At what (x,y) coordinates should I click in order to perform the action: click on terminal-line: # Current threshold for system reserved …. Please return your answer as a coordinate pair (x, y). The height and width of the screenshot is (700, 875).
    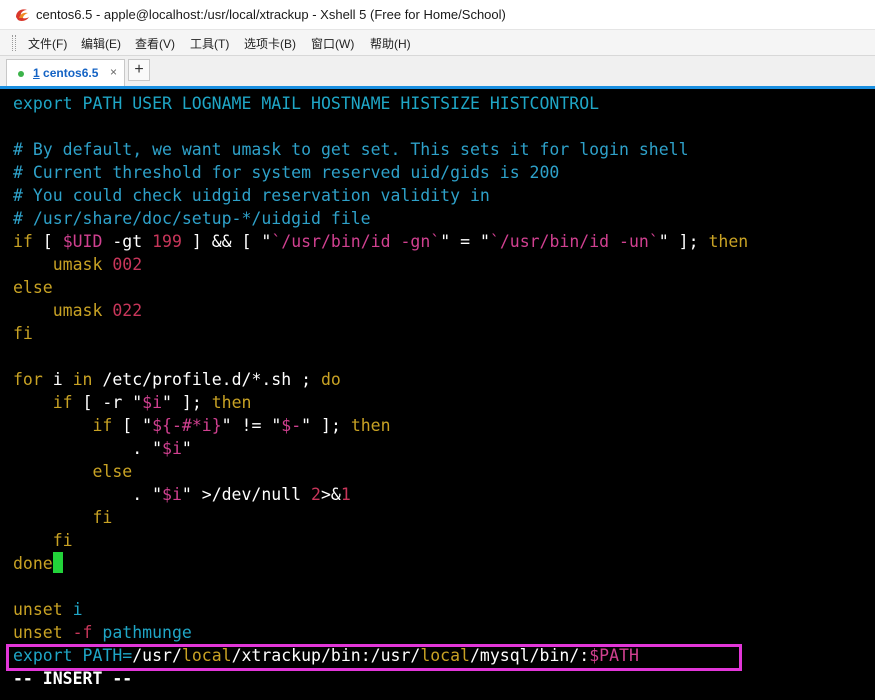
    Looking at the image, I should click on (286, 172).